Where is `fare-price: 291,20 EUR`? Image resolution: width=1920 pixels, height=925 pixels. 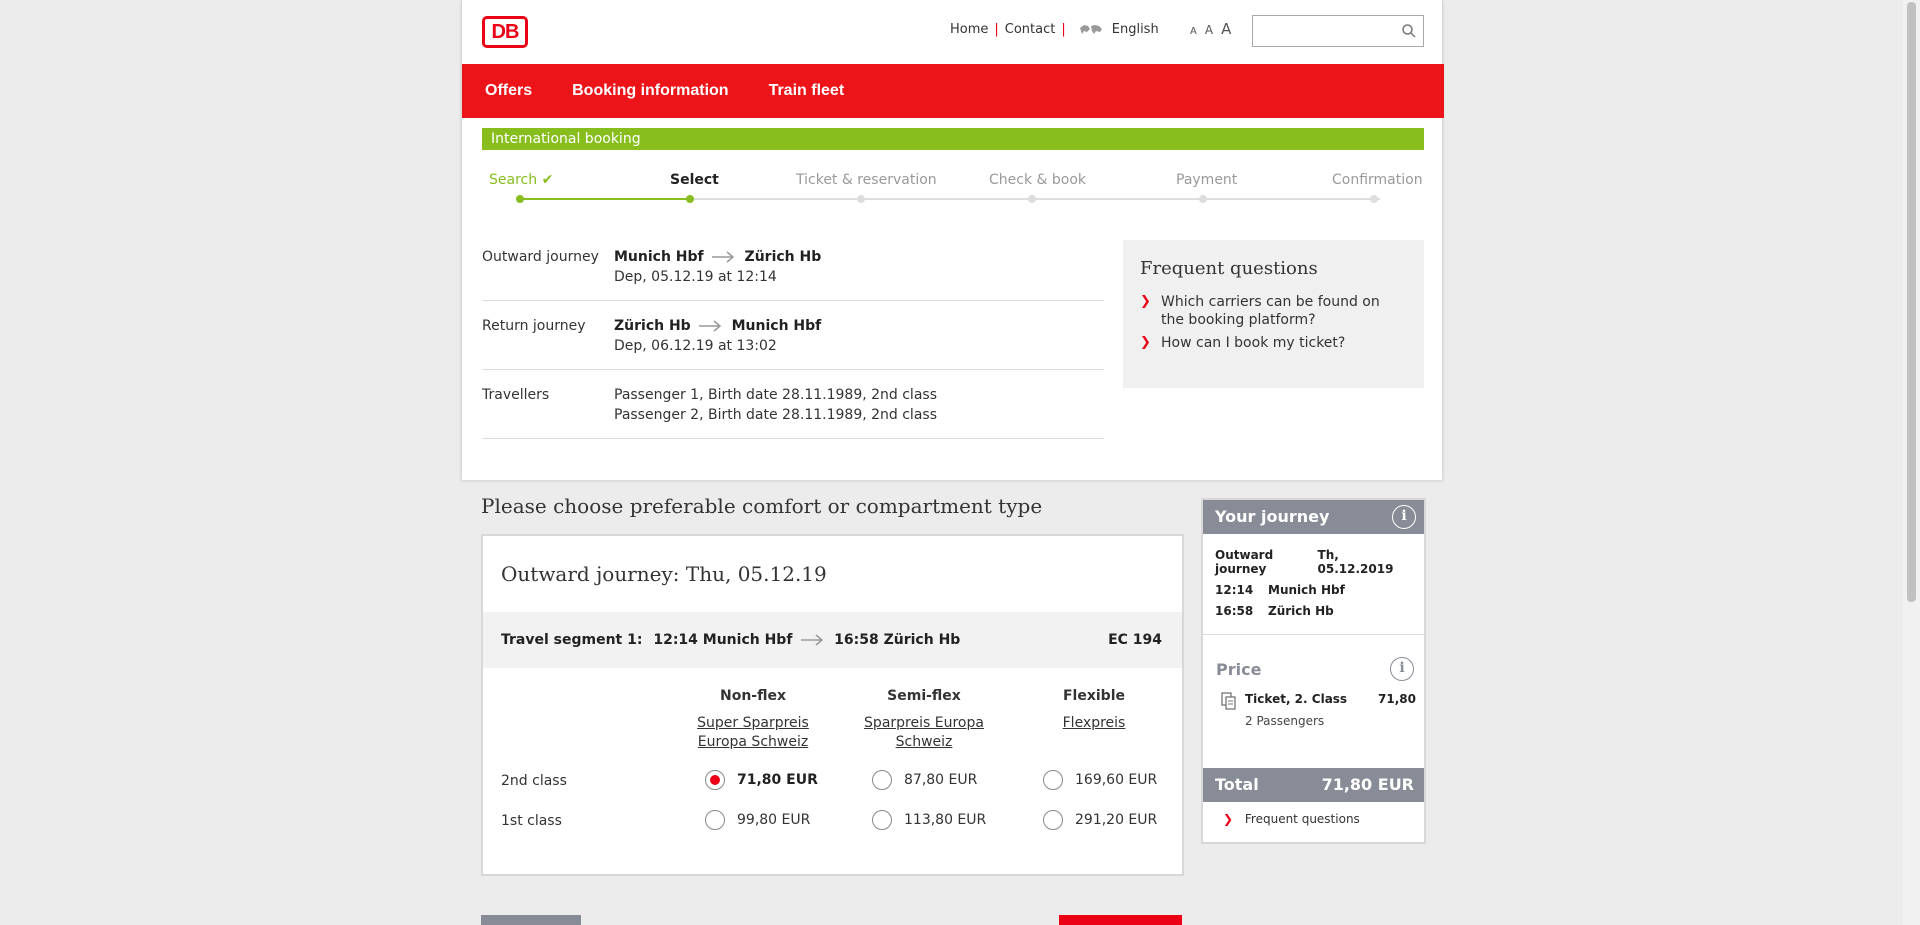 fare-price: 291,20 EUR is located at coordinates (1116, 820).